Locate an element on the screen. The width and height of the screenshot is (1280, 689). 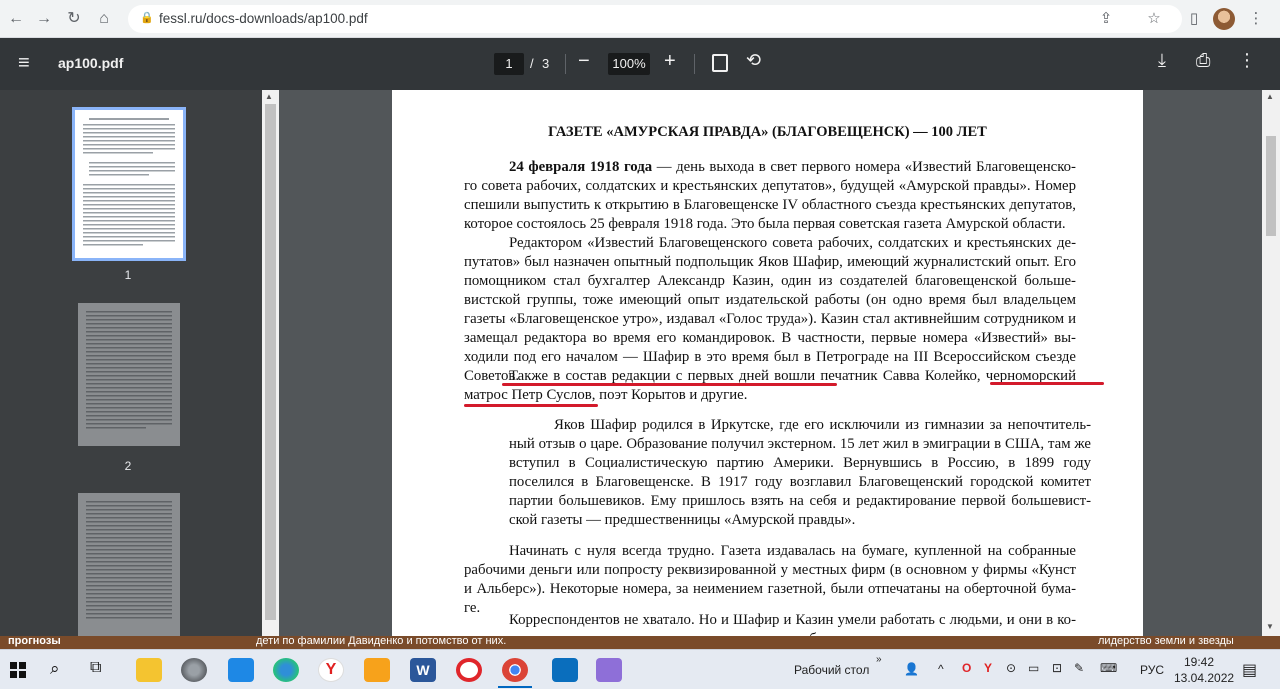
news-left-text: прогнозы is located at coordinates (34, 641).